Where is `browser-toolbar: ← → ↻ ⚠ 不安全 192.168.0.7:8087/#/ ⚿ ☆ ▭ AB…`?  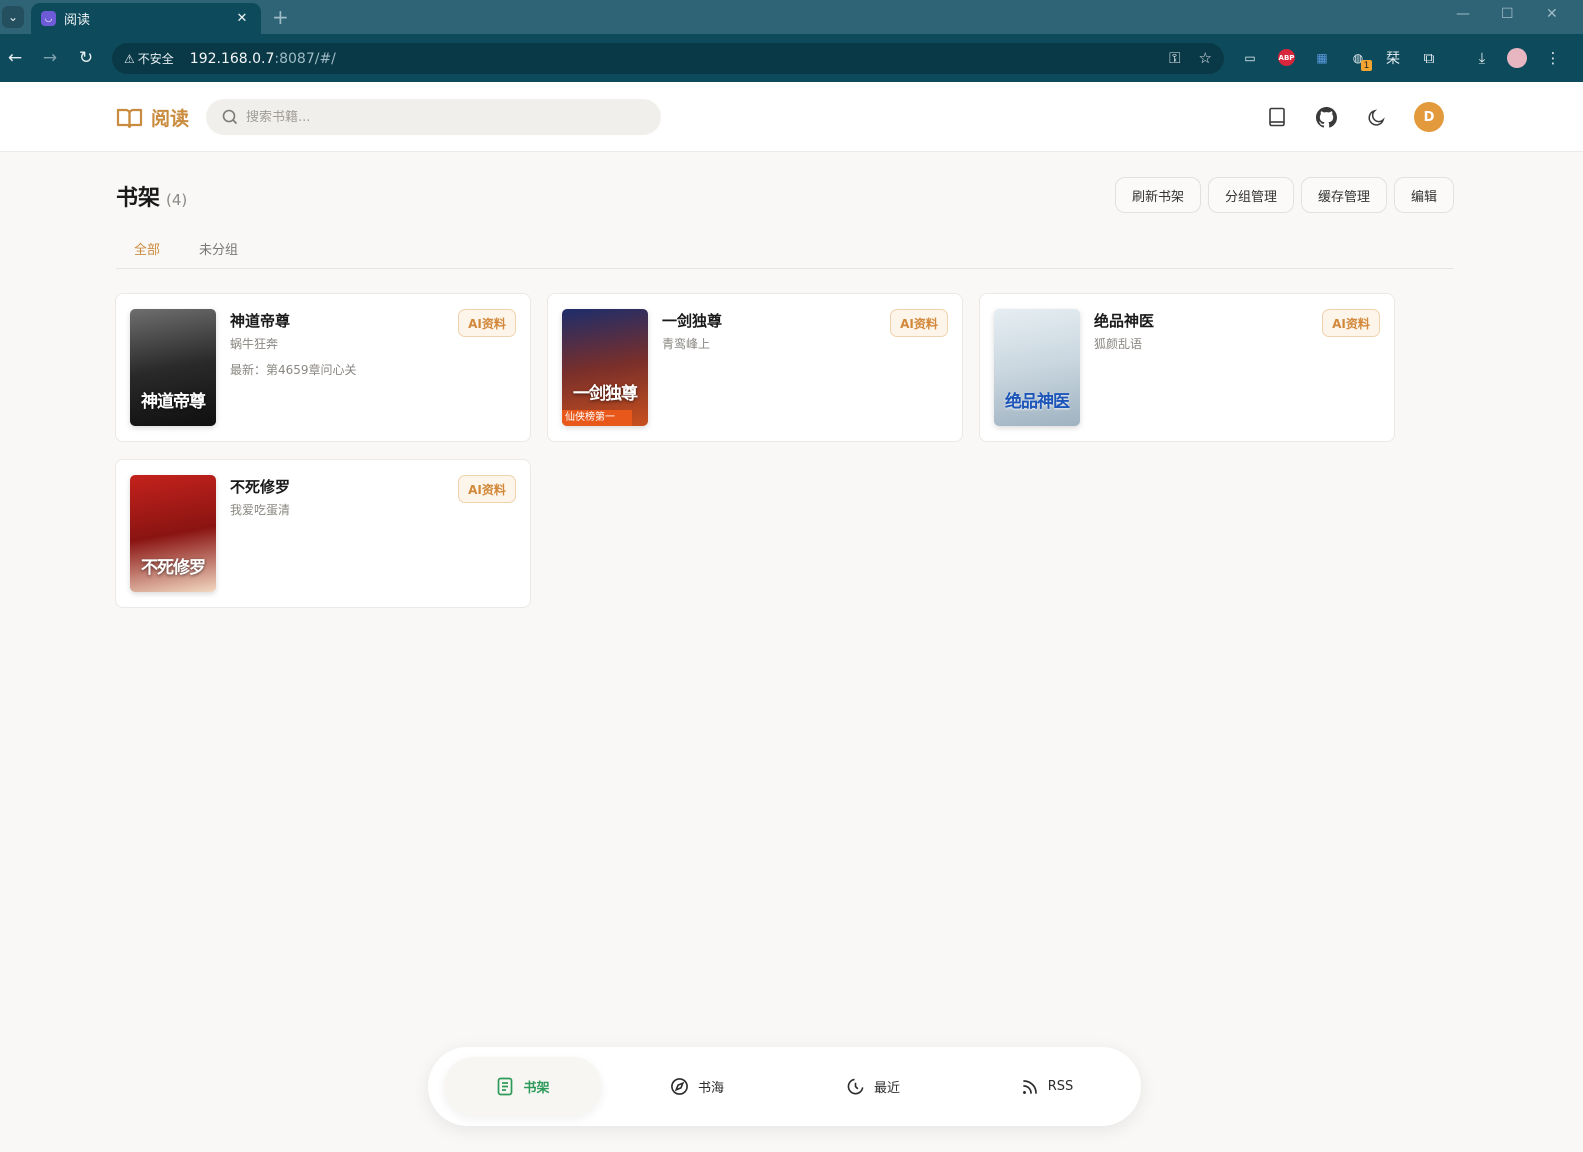
browser-toolbar: ← → ↻ ⚠ 不安全 192.168.0.7:8087/#/ ⚿ ☆ ▭ AB… is located at coordinates (791, 58).